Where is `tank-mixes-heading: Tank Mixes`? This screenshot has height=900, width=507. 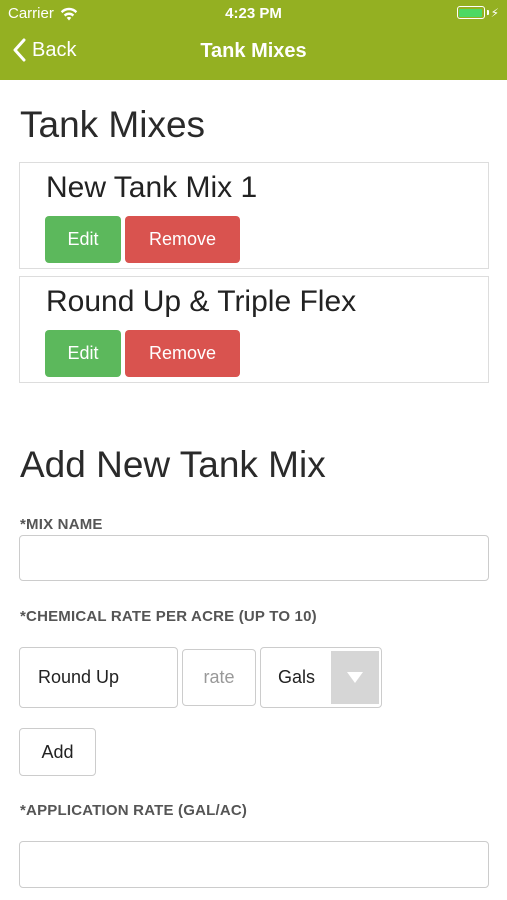 tank-mixes-heading: Tank Mixes is located at coordinates (113, 124).